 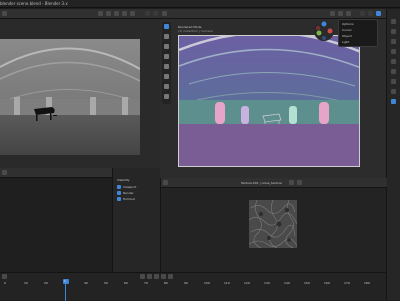 I want to click on tool-tab-icon, so click(x=393, y=21).